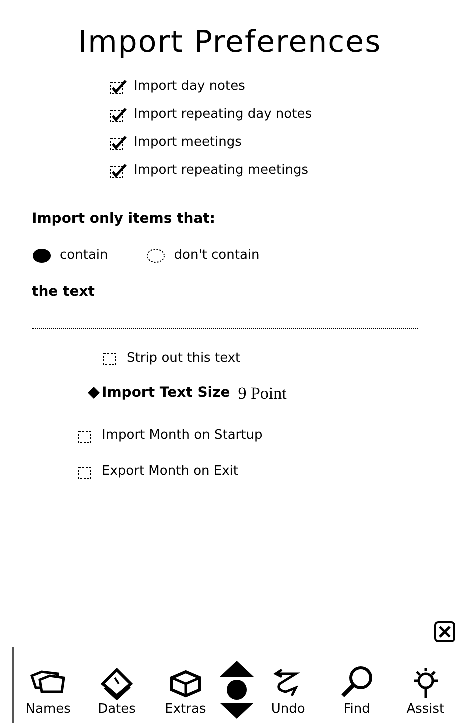 This screenshot has width=460, height=723. What do you see at coordinates (64, 292) in the screenshot?
I see `field-label: the text` at bounding box center [64, 292].